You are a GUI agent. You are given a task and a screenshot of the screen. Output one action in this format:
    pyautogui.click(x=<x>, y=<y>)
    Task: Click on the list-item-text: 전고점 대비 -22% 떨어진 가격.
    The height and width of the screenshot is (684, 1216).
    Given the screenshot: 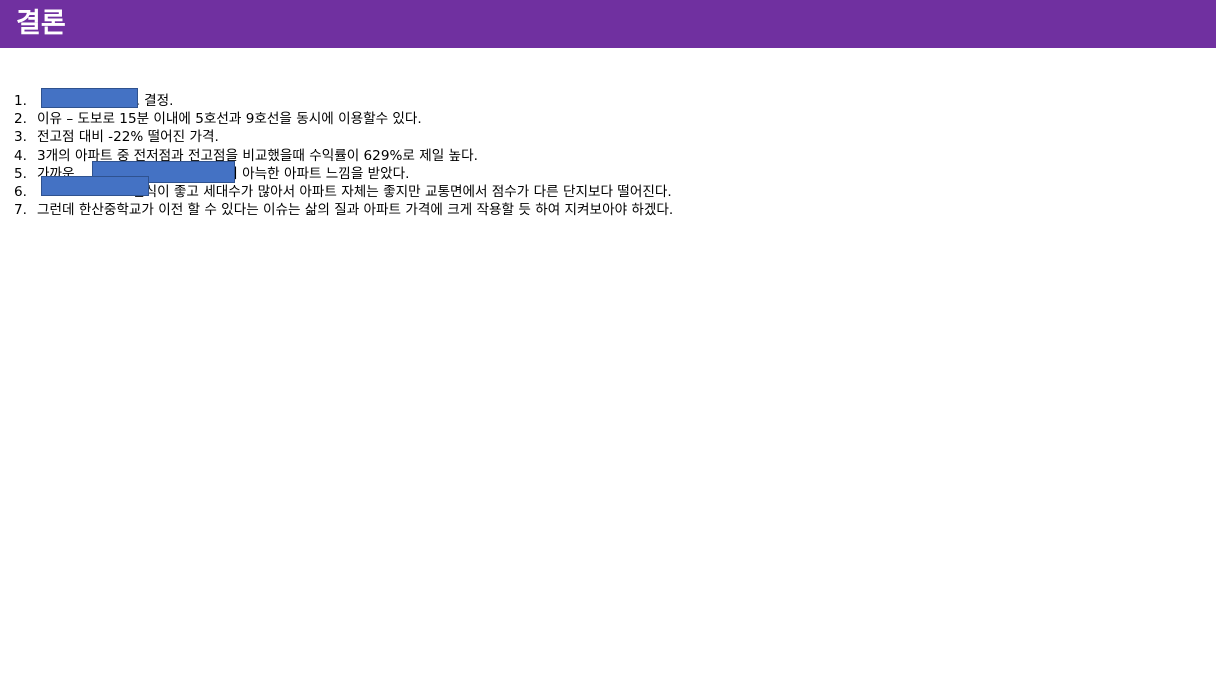 What is the action you would take?
    pyautogui.click(x=128, y=137)
    